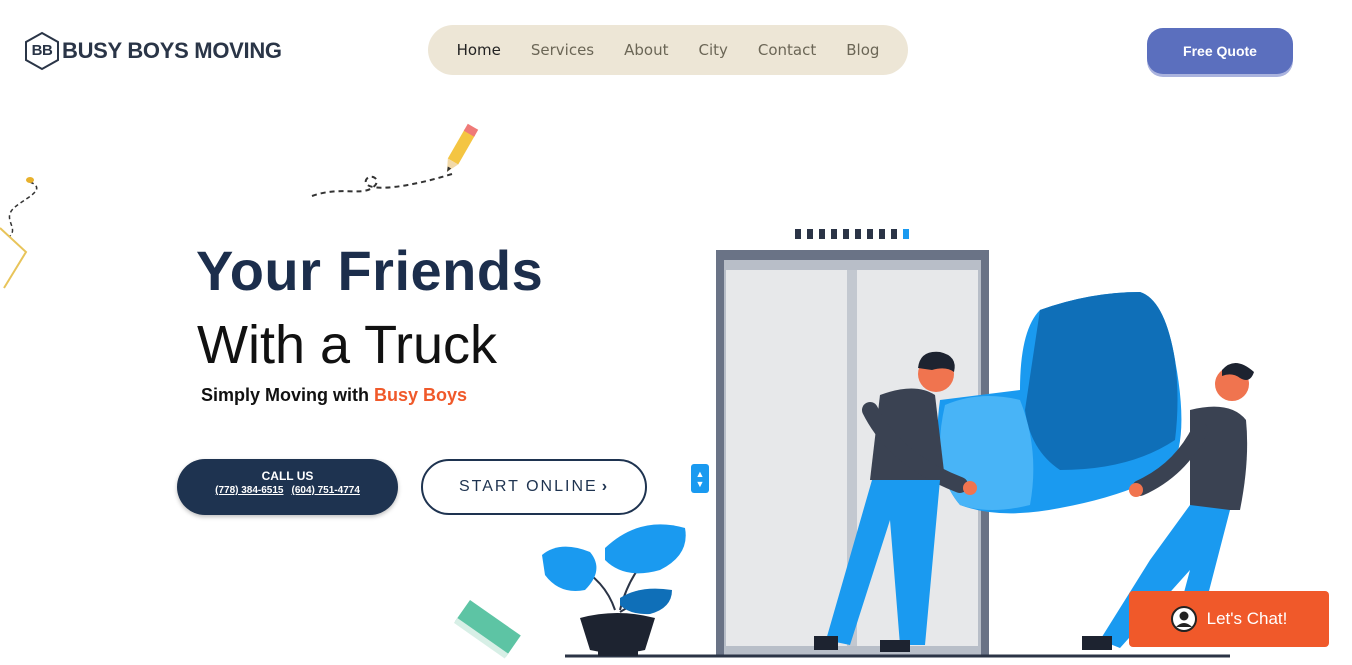 This screenshot has width=1352, height=665. I want to click on plant-icon, so click(614, 590).